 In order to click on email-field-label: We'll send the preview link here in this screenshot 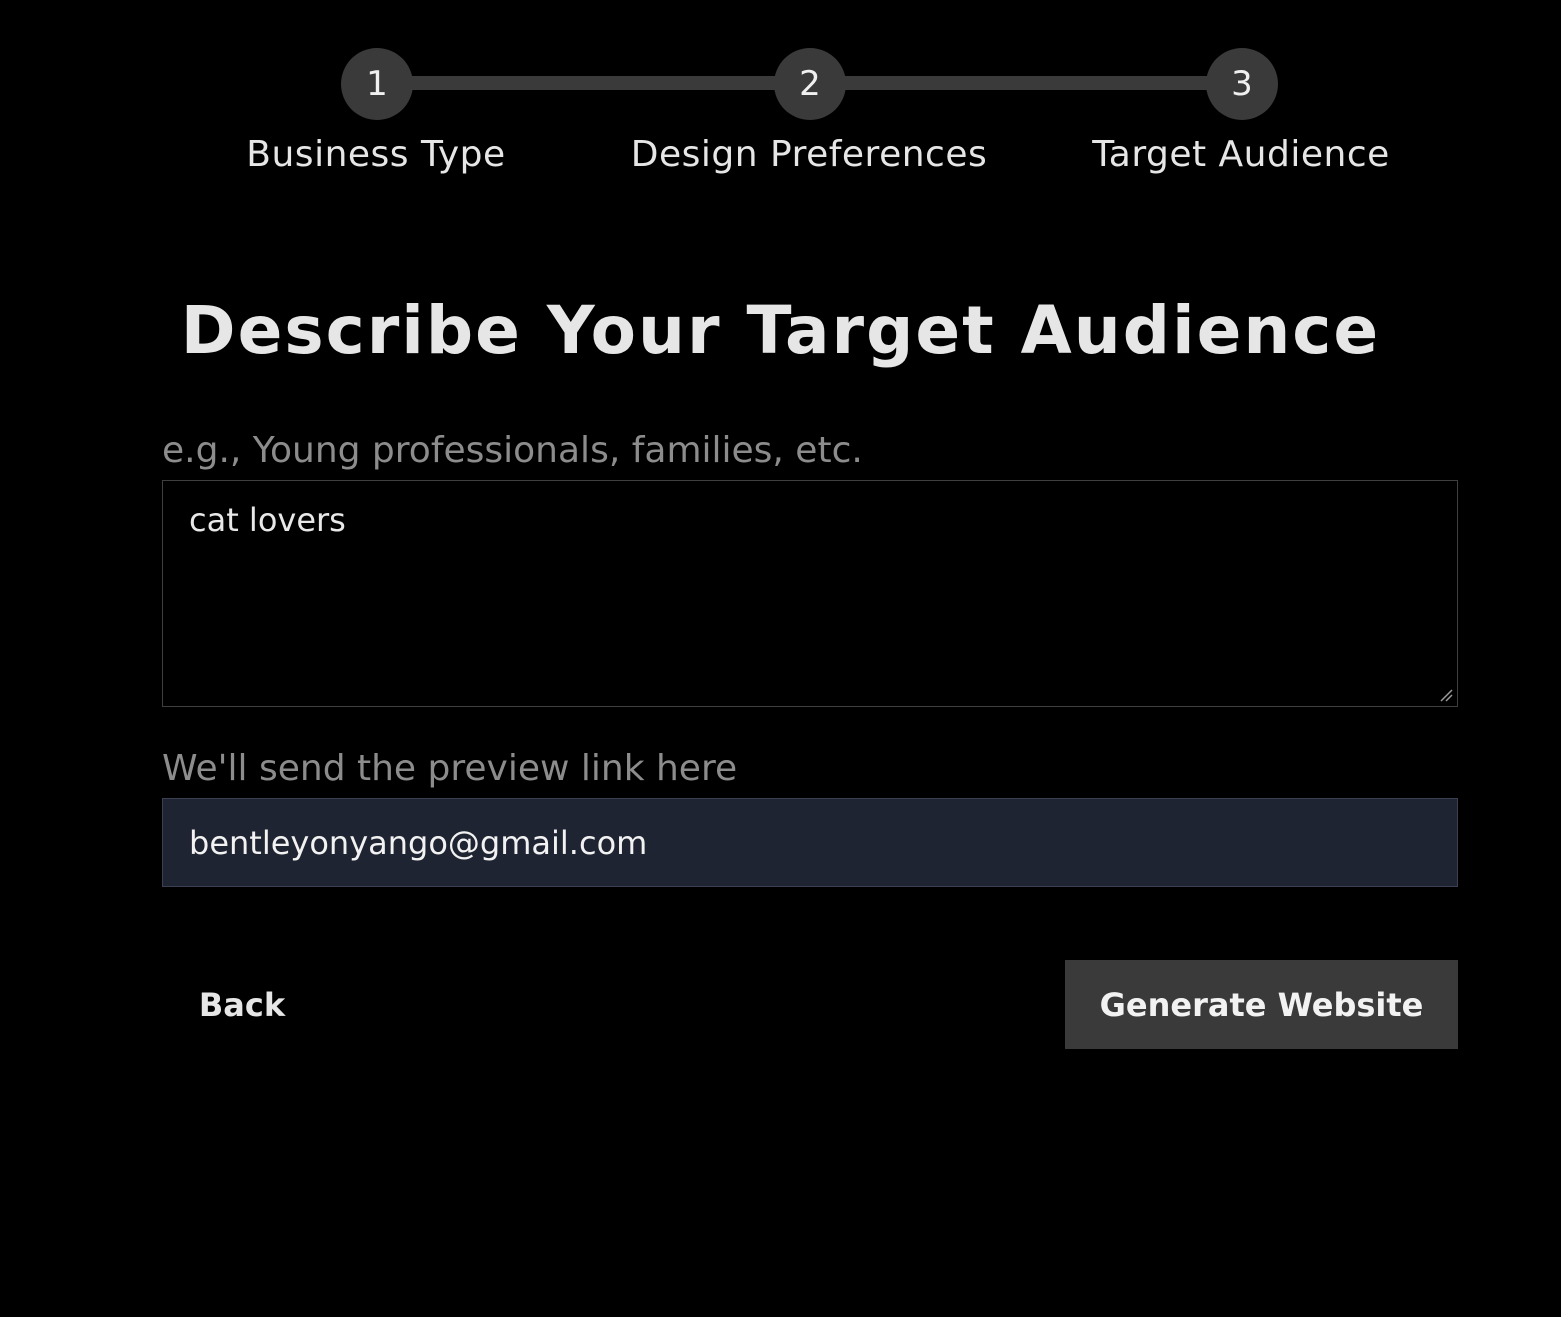, I will do `click(450, 768)`.